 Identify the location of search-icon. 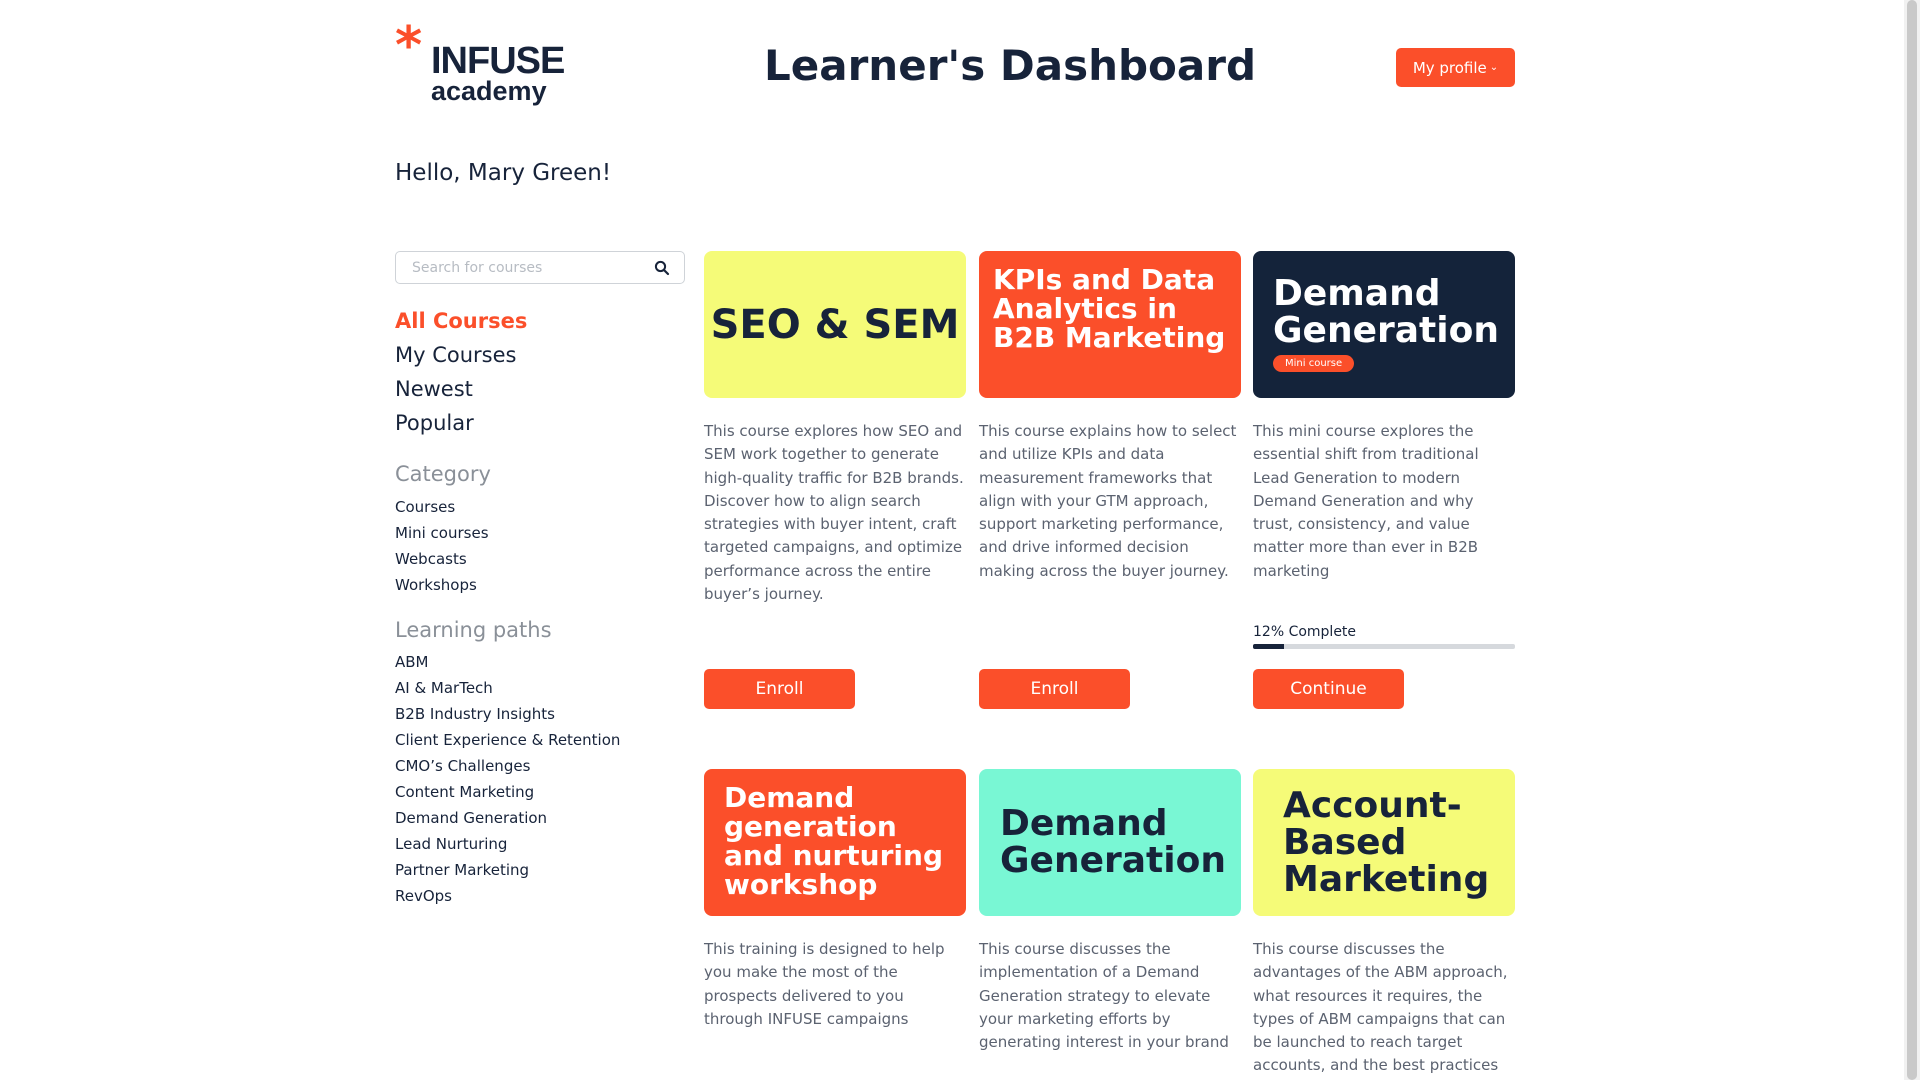
(662, 268).